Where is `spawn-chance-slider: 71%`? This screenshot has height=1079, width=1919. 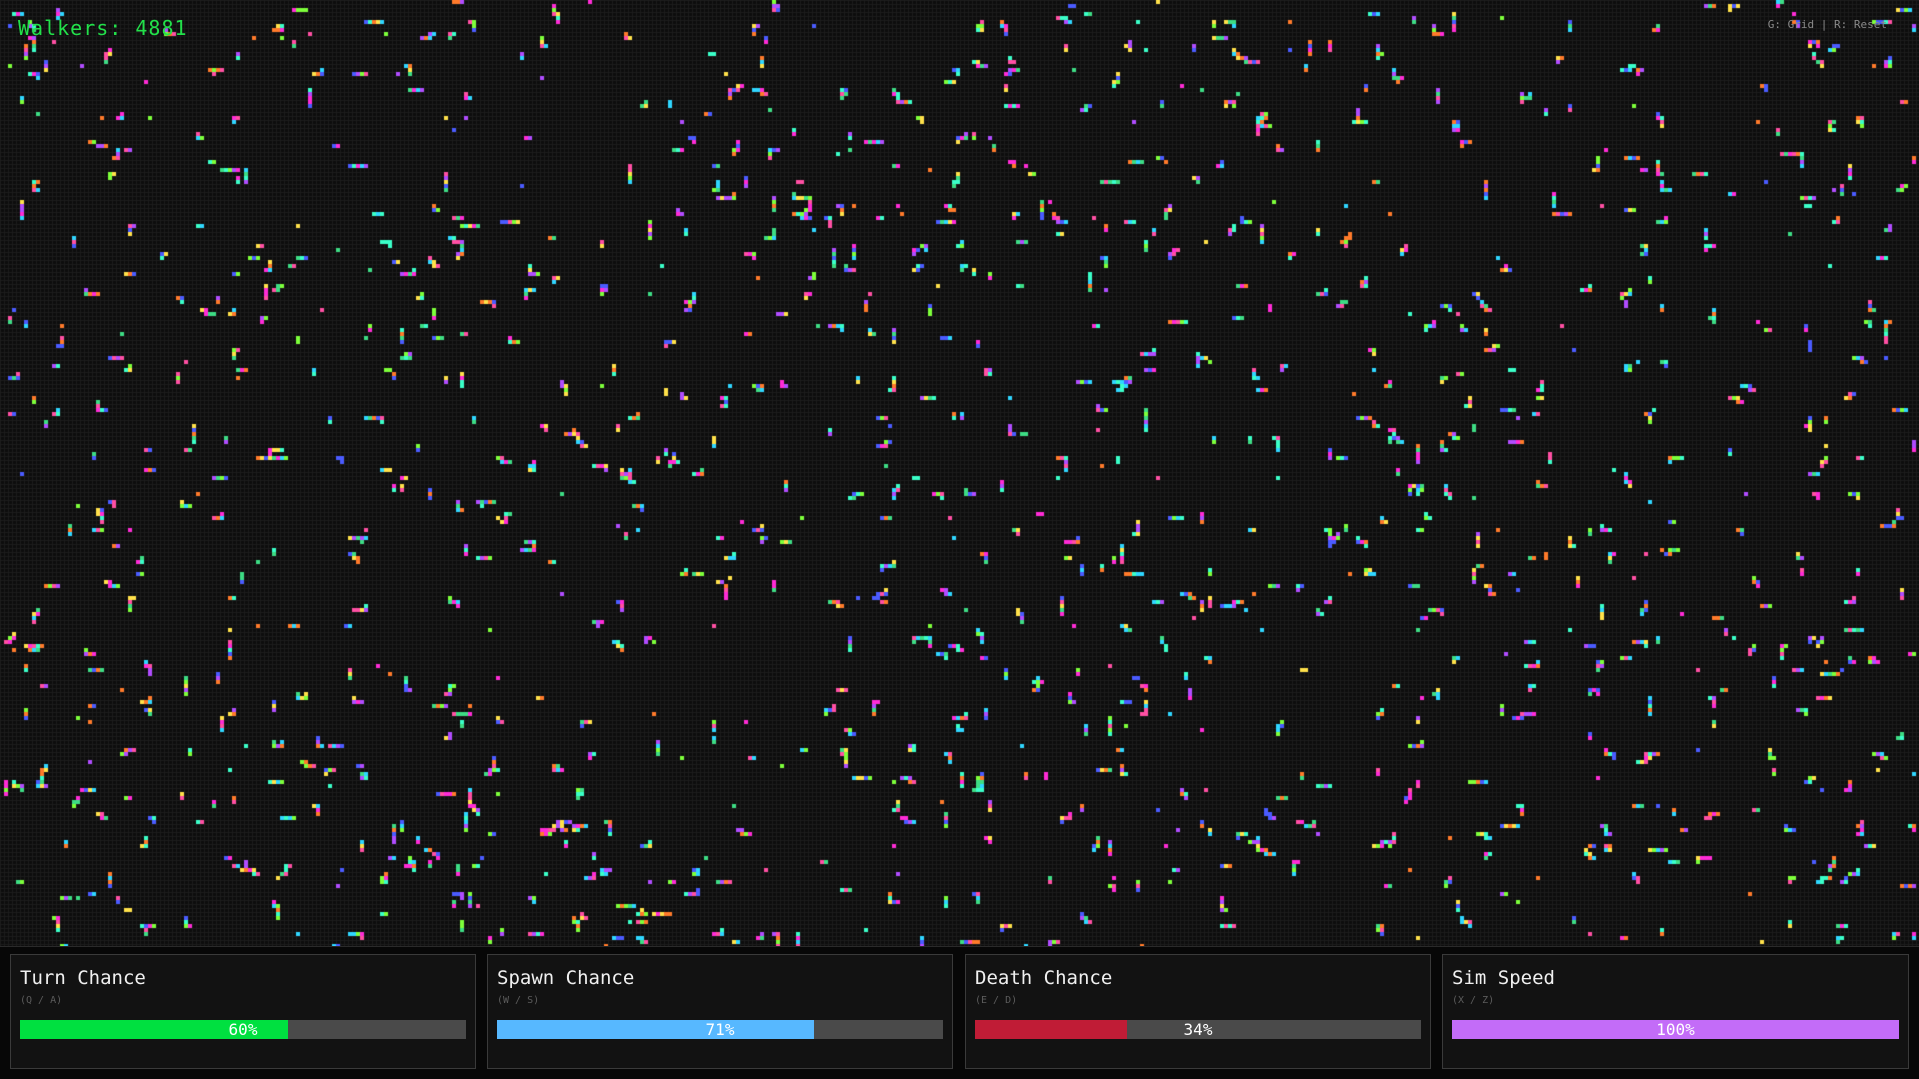
spawn-chance-slider: 71% is located at coordinates (720, 1029).